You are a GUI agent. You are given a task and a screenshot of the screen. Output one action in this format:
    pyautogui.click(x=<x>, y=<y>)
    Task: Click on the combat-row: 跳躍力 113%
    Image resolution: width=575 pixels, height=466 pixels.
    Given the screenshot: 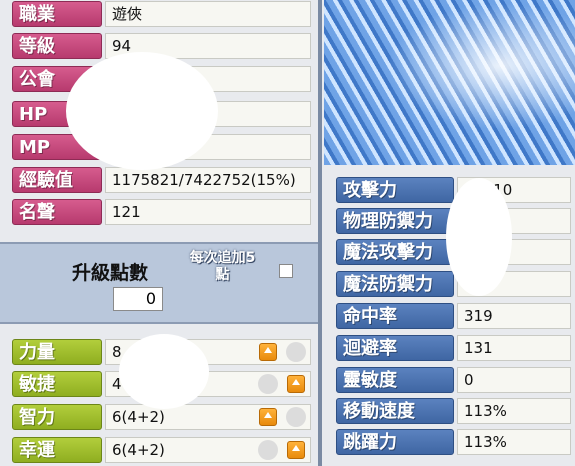 What is the action you would take?
    pyautogui.click(x=453, y=442)
    